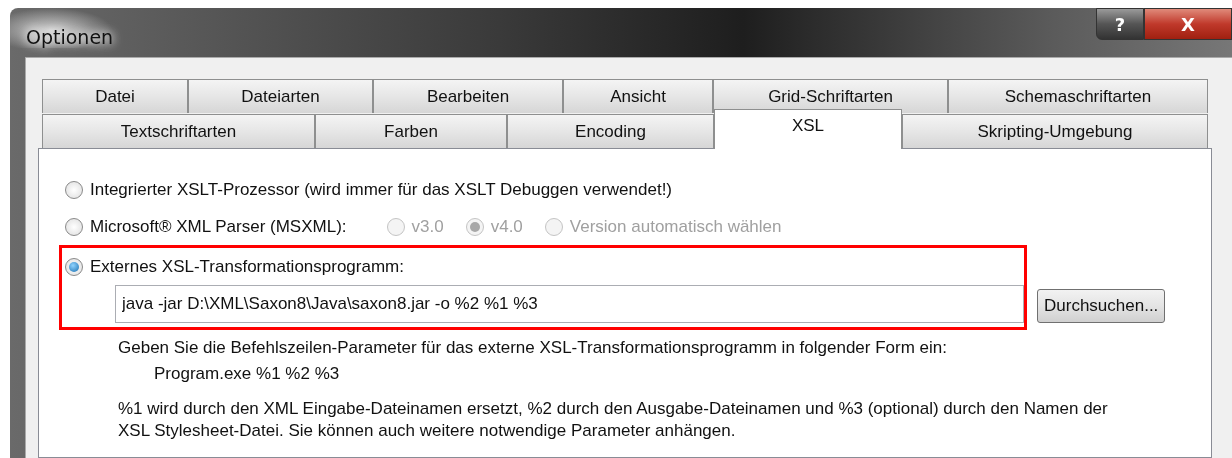 The height and width of the screenshot is (458, 1232). I want to click on tab: Ansicht, so click(638, 96).